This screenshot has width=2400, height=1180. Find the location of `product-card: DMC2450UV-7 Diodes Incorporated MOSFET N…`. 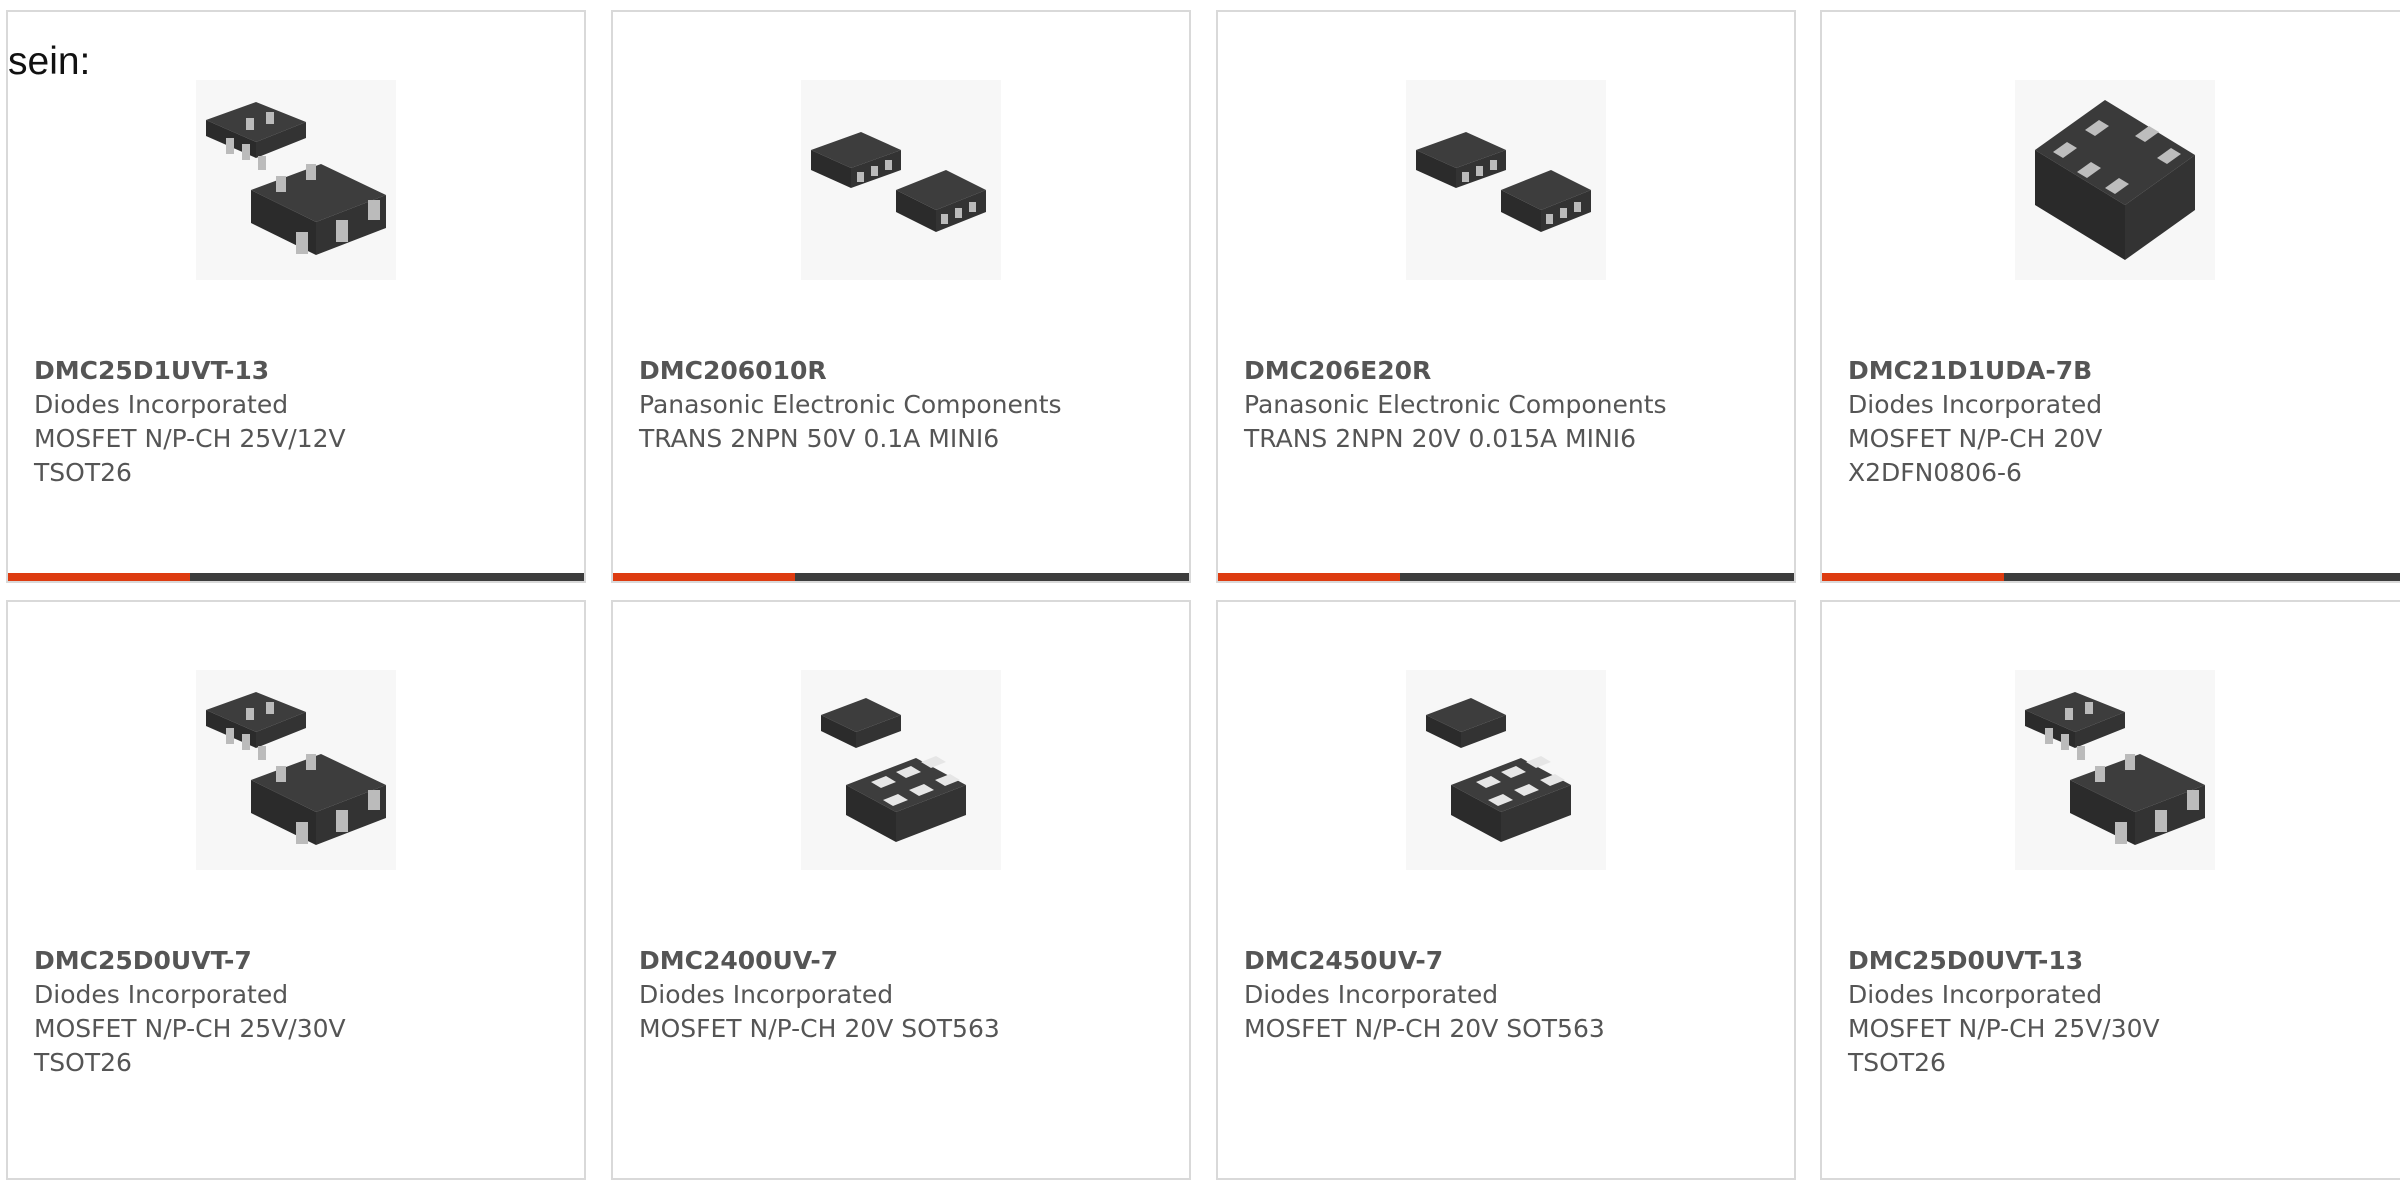

product-card: DMC2450UV-7 Diodes Incorporated MOSFET N… is located at coordinates (1506, 890).